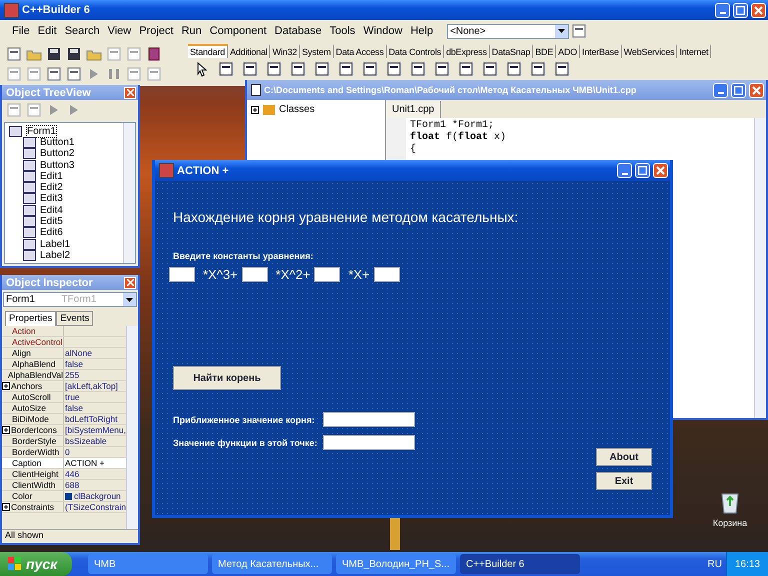 Image resolution: width=768 pixels, height=576 pixels. What do you see at coordinates (26, 386) in the screenshot?
I see `property-name: Anchors` at bounding box center [26, 386].